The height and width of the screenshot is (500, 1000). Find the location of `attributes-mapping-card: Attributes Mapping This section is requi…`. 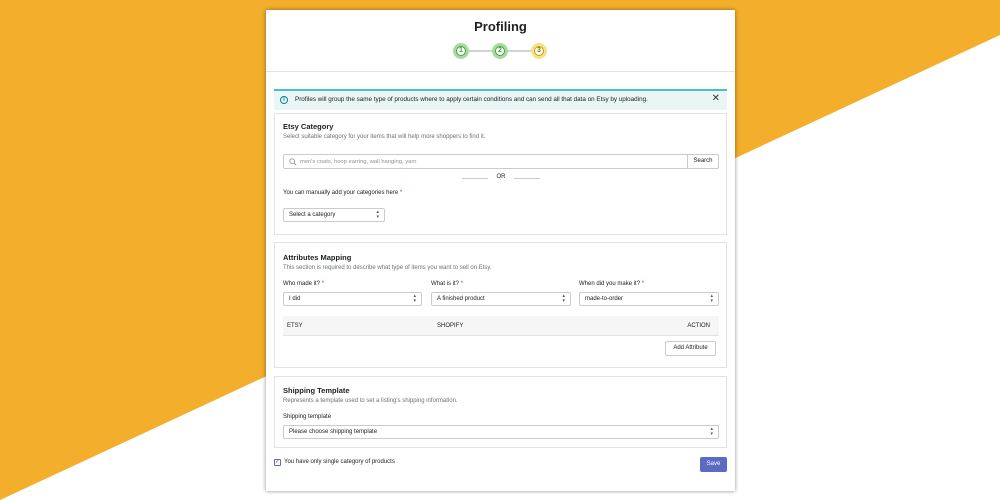

attributes-mapping-card: Attributes Mapping This section is requi… is located at coordinates (500, 305).